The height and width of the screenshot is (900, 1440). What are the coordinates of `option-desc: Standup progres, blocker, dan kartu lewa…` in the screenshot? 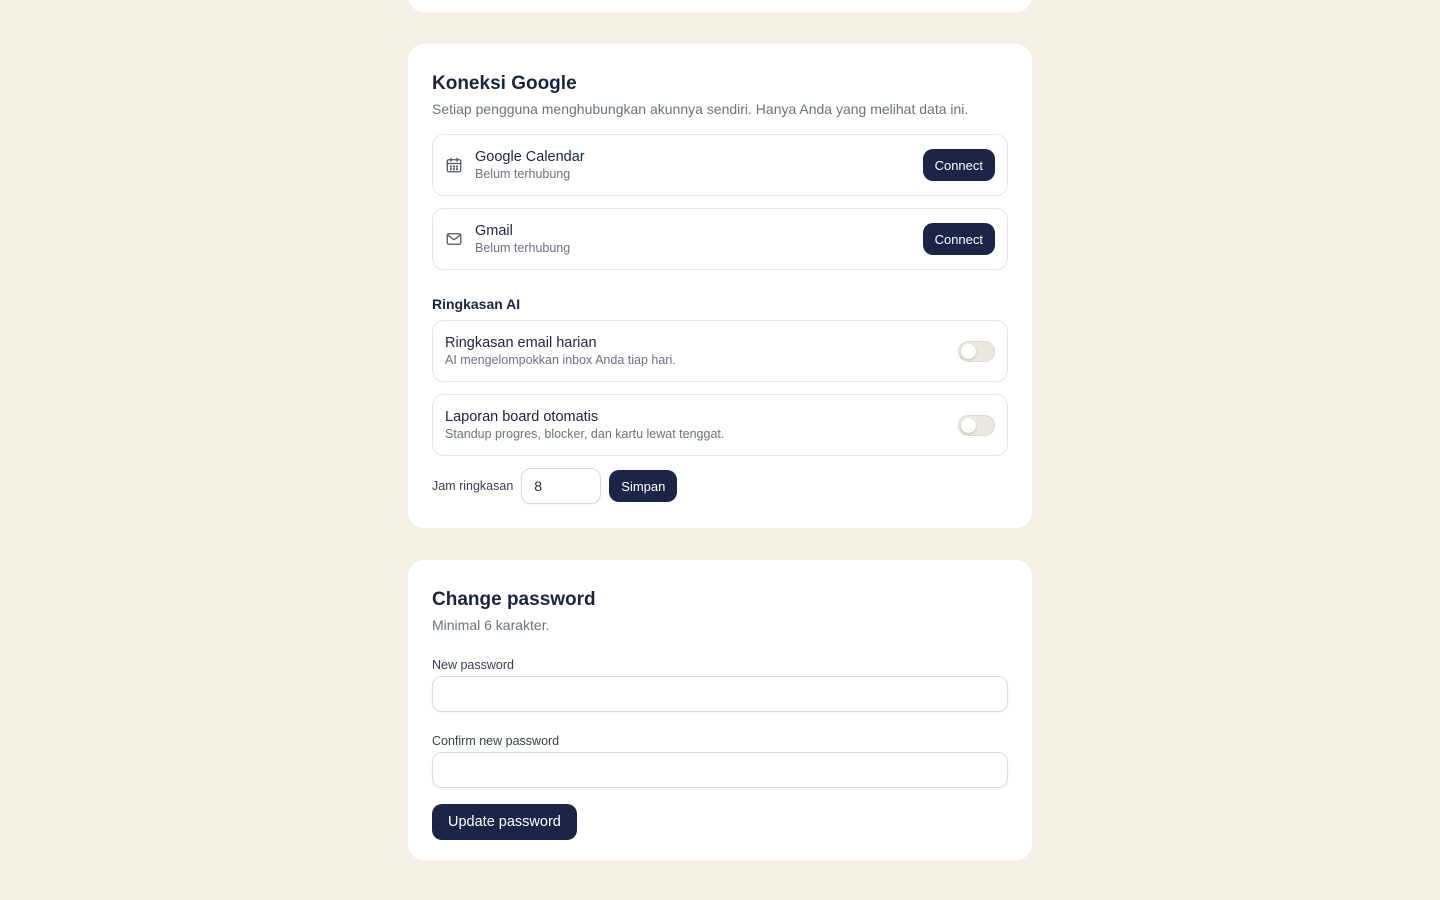 It's located at (585, 434).